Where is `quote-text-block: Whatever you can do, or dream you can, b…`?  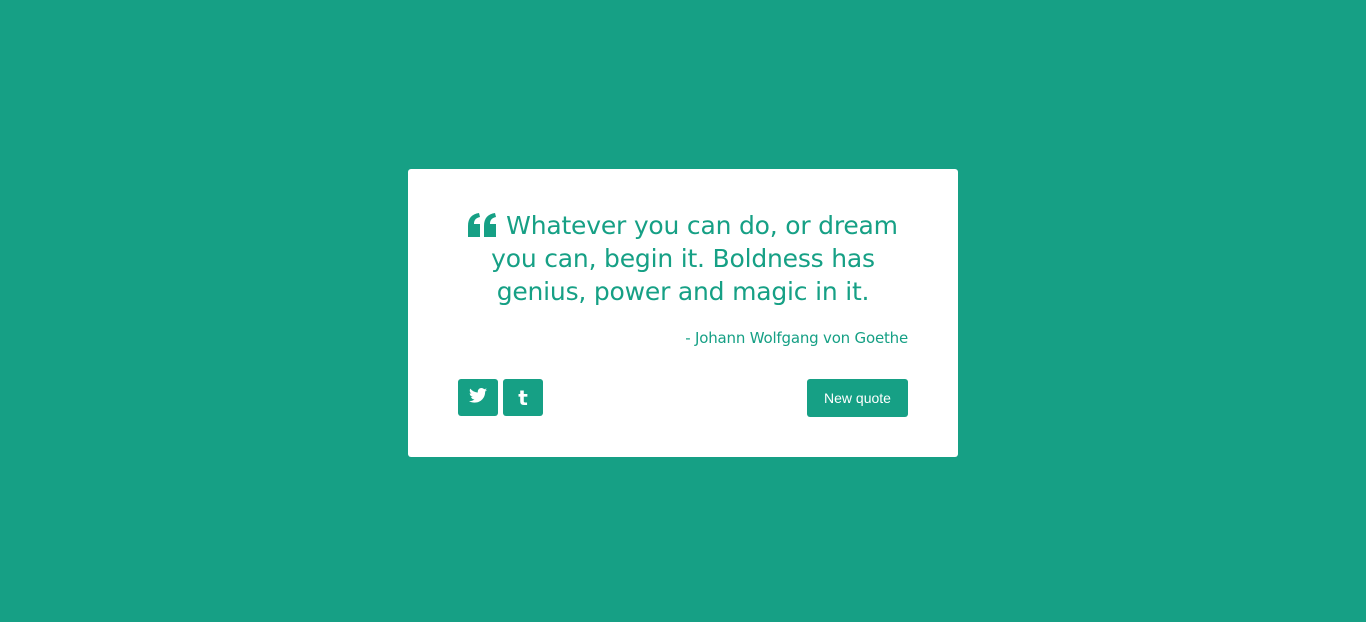
quote-text-block: Whatever you can do, or dream you can, b… is located at coordinates (683, 258).